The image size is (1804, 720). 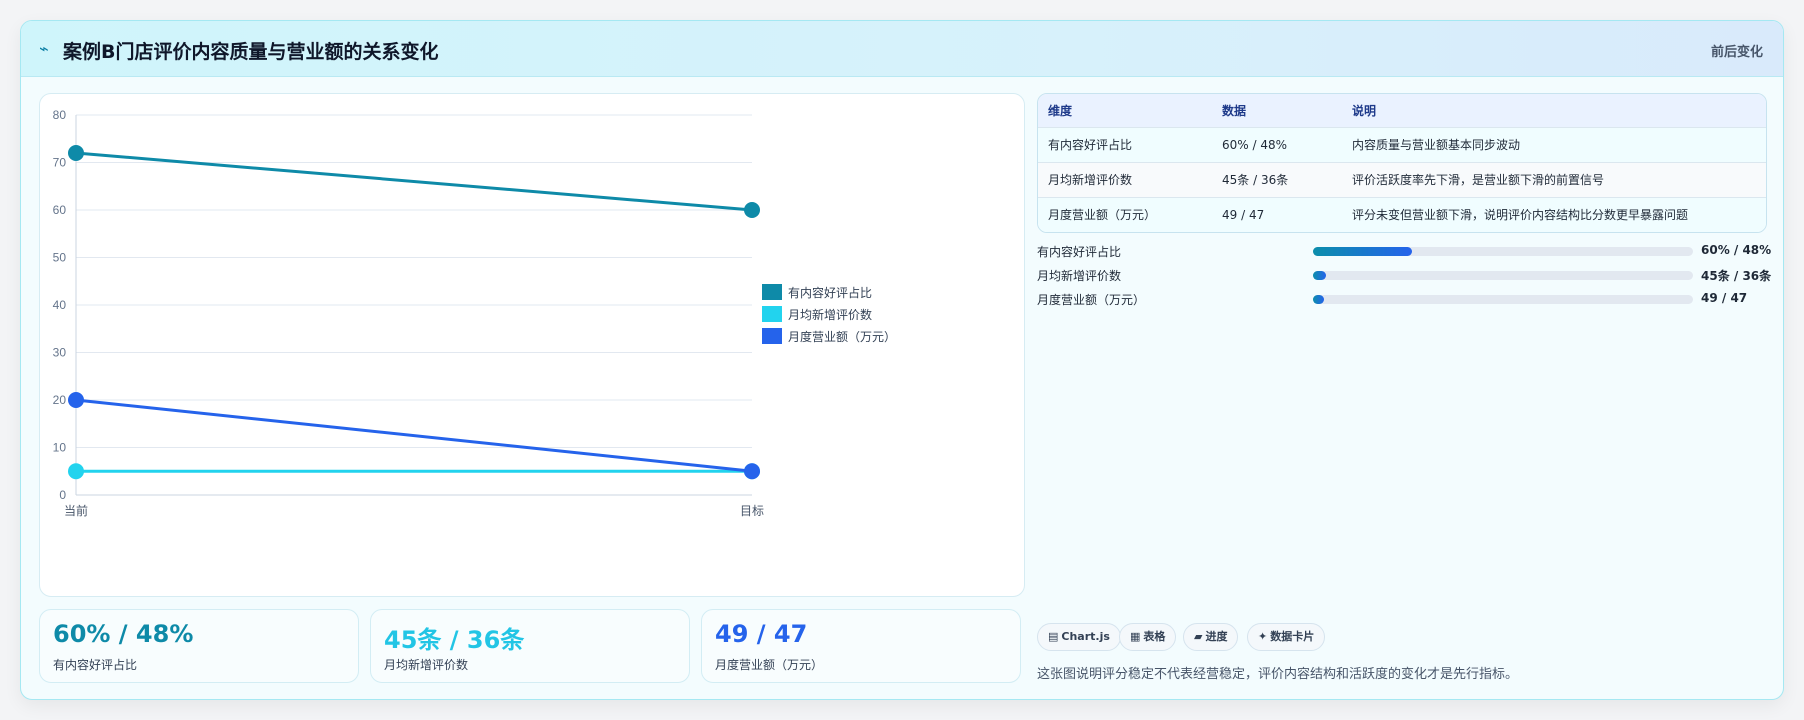 I want to click on sparkle-icon: ✦, so click(x=1263, y=636).